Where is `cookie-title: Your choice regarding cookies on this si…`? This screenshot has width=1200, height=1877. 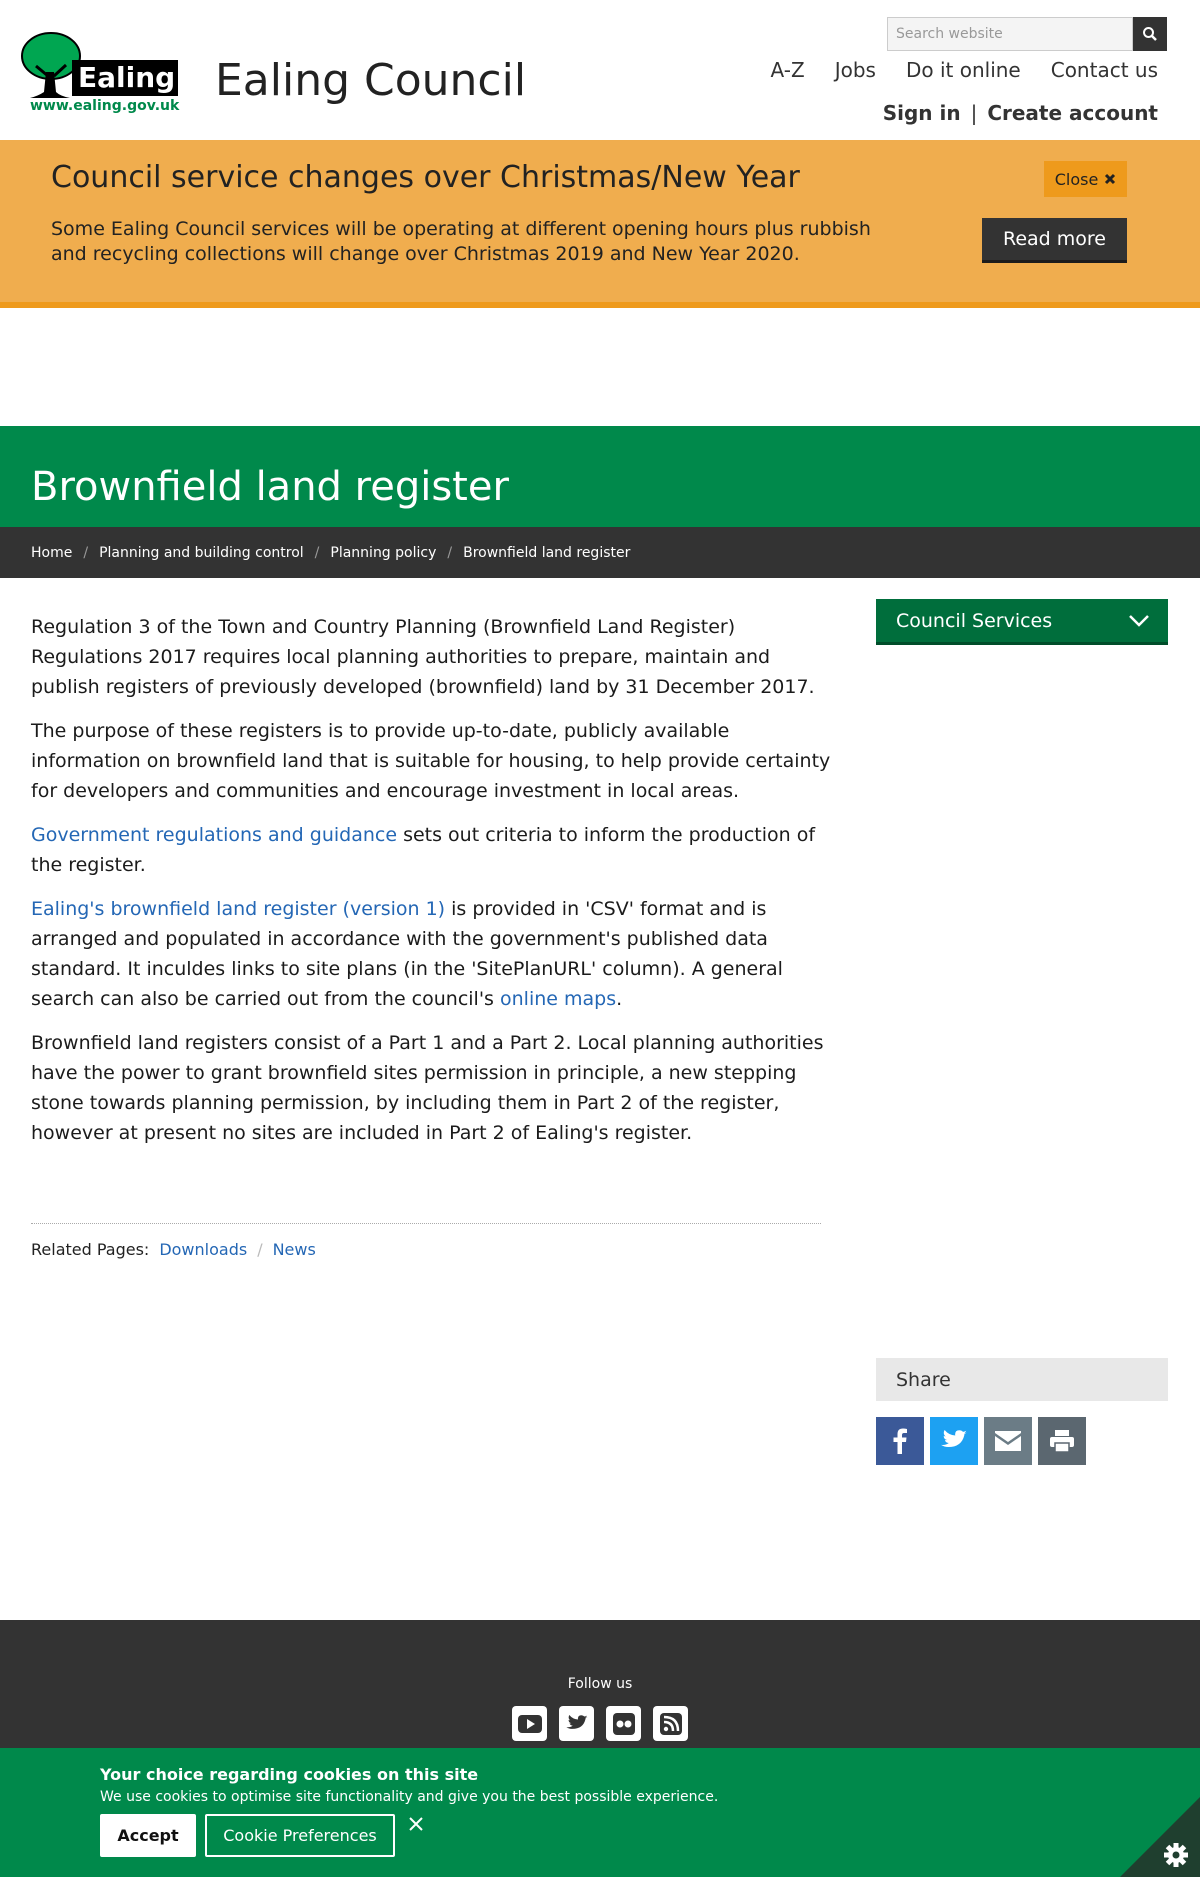
cookie-title: Your choice regarding cookies on this si… is located at coordinates (289, 1774).